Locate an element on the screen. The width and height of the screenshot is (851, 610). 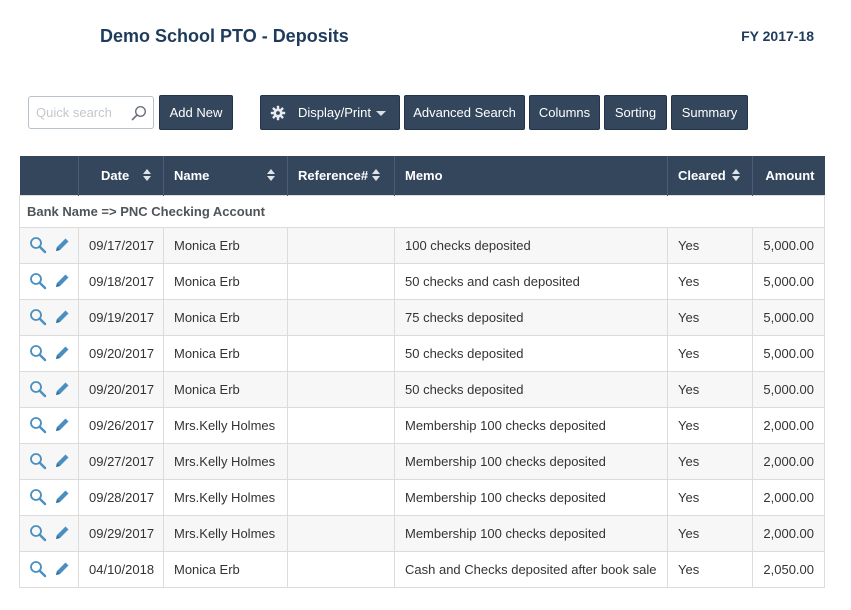
cell-date: 09/20/2017 is located at coordinates (121, 389).